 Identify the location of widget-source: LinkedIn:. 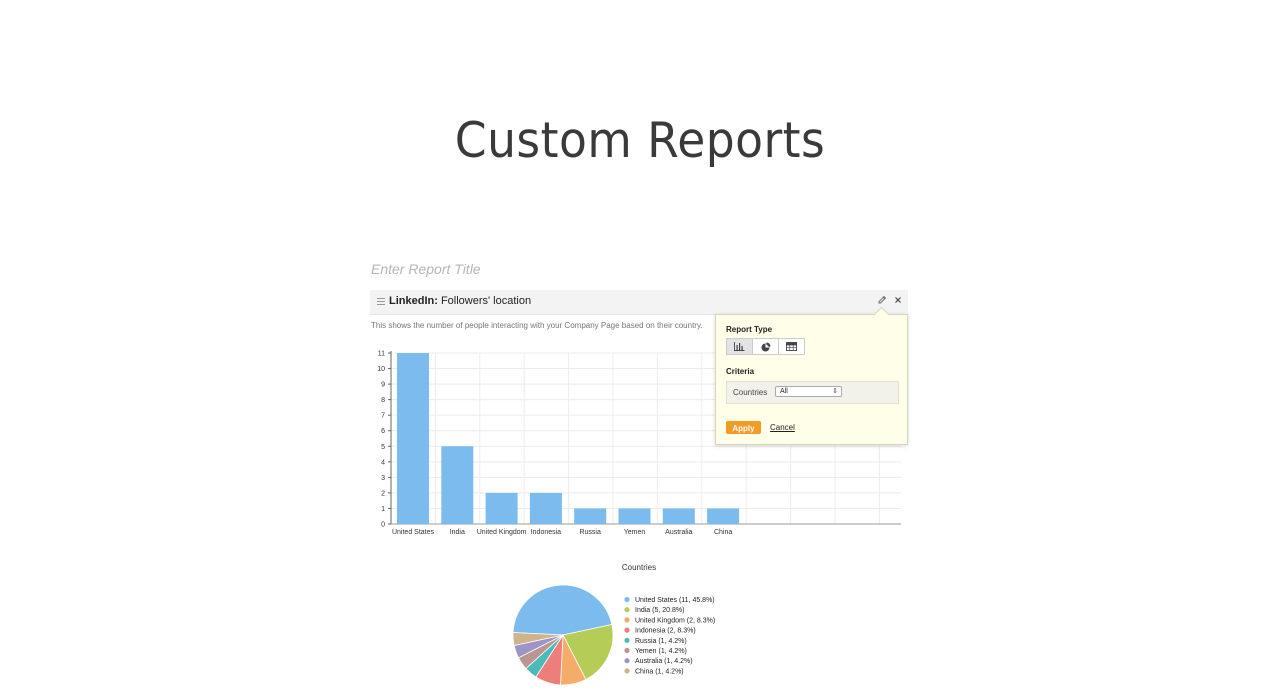
(413, 301).